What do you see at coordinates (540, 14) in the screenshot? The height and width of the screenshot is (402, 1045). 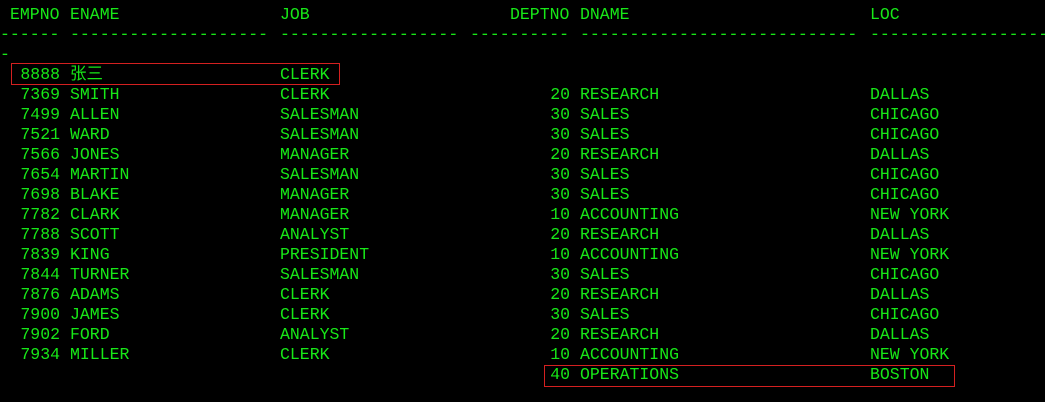 I see `column-header-deptno: DEPTNO` at bounding box center [540, 14].